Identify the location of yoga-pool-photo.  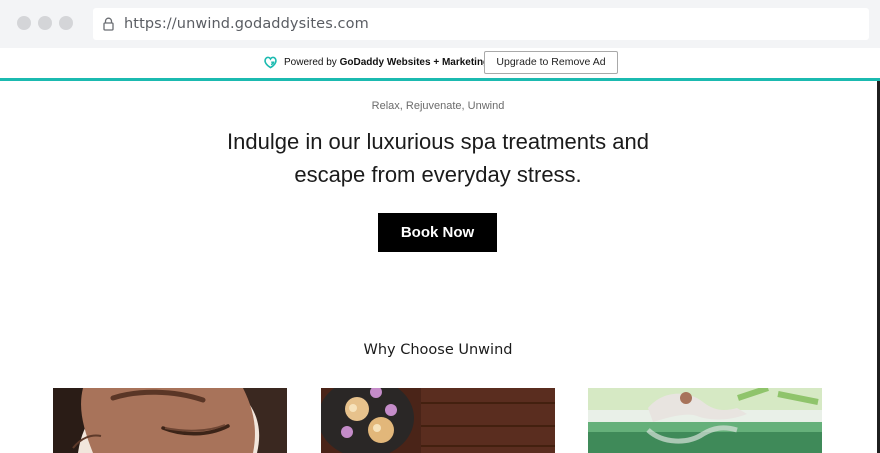
(705, 420).